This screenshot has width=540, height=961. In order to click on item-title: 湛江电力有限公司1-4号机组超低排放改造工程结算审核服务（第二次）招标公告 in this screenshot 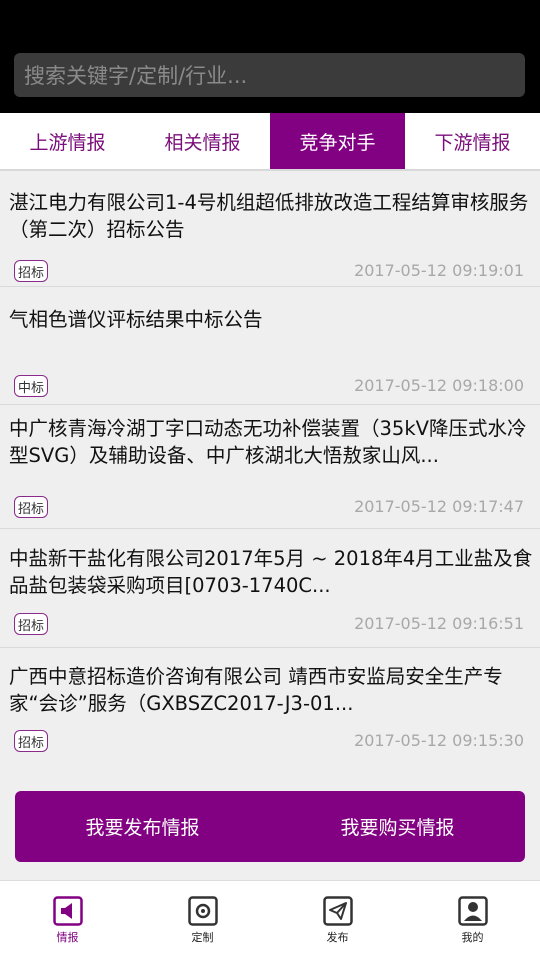, I will do `click(269, 216)`.